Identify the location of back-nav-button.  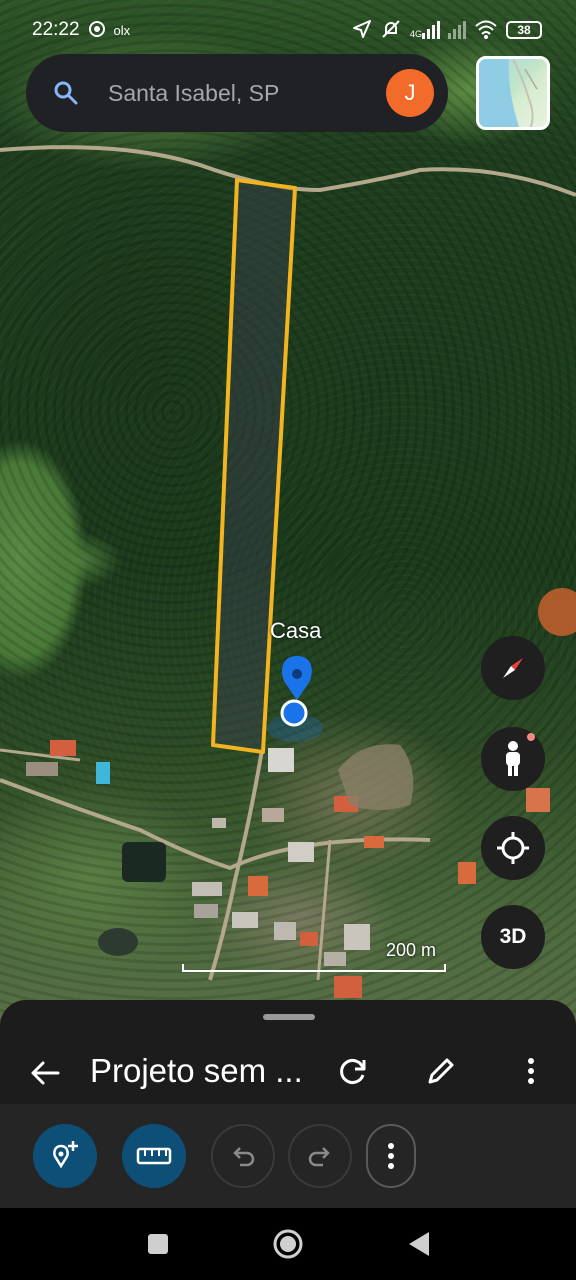
(418, 1244).